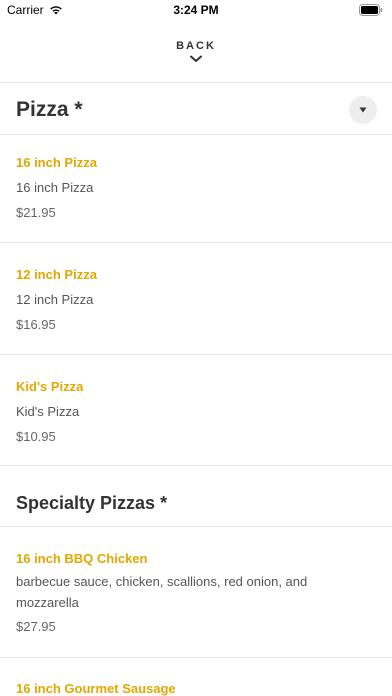 Image resolution: width=392 pixels, height=696 pixels. Describe the element at coordinates (196, 46) in the screenshot. I see `back-label: BACK` at that location.